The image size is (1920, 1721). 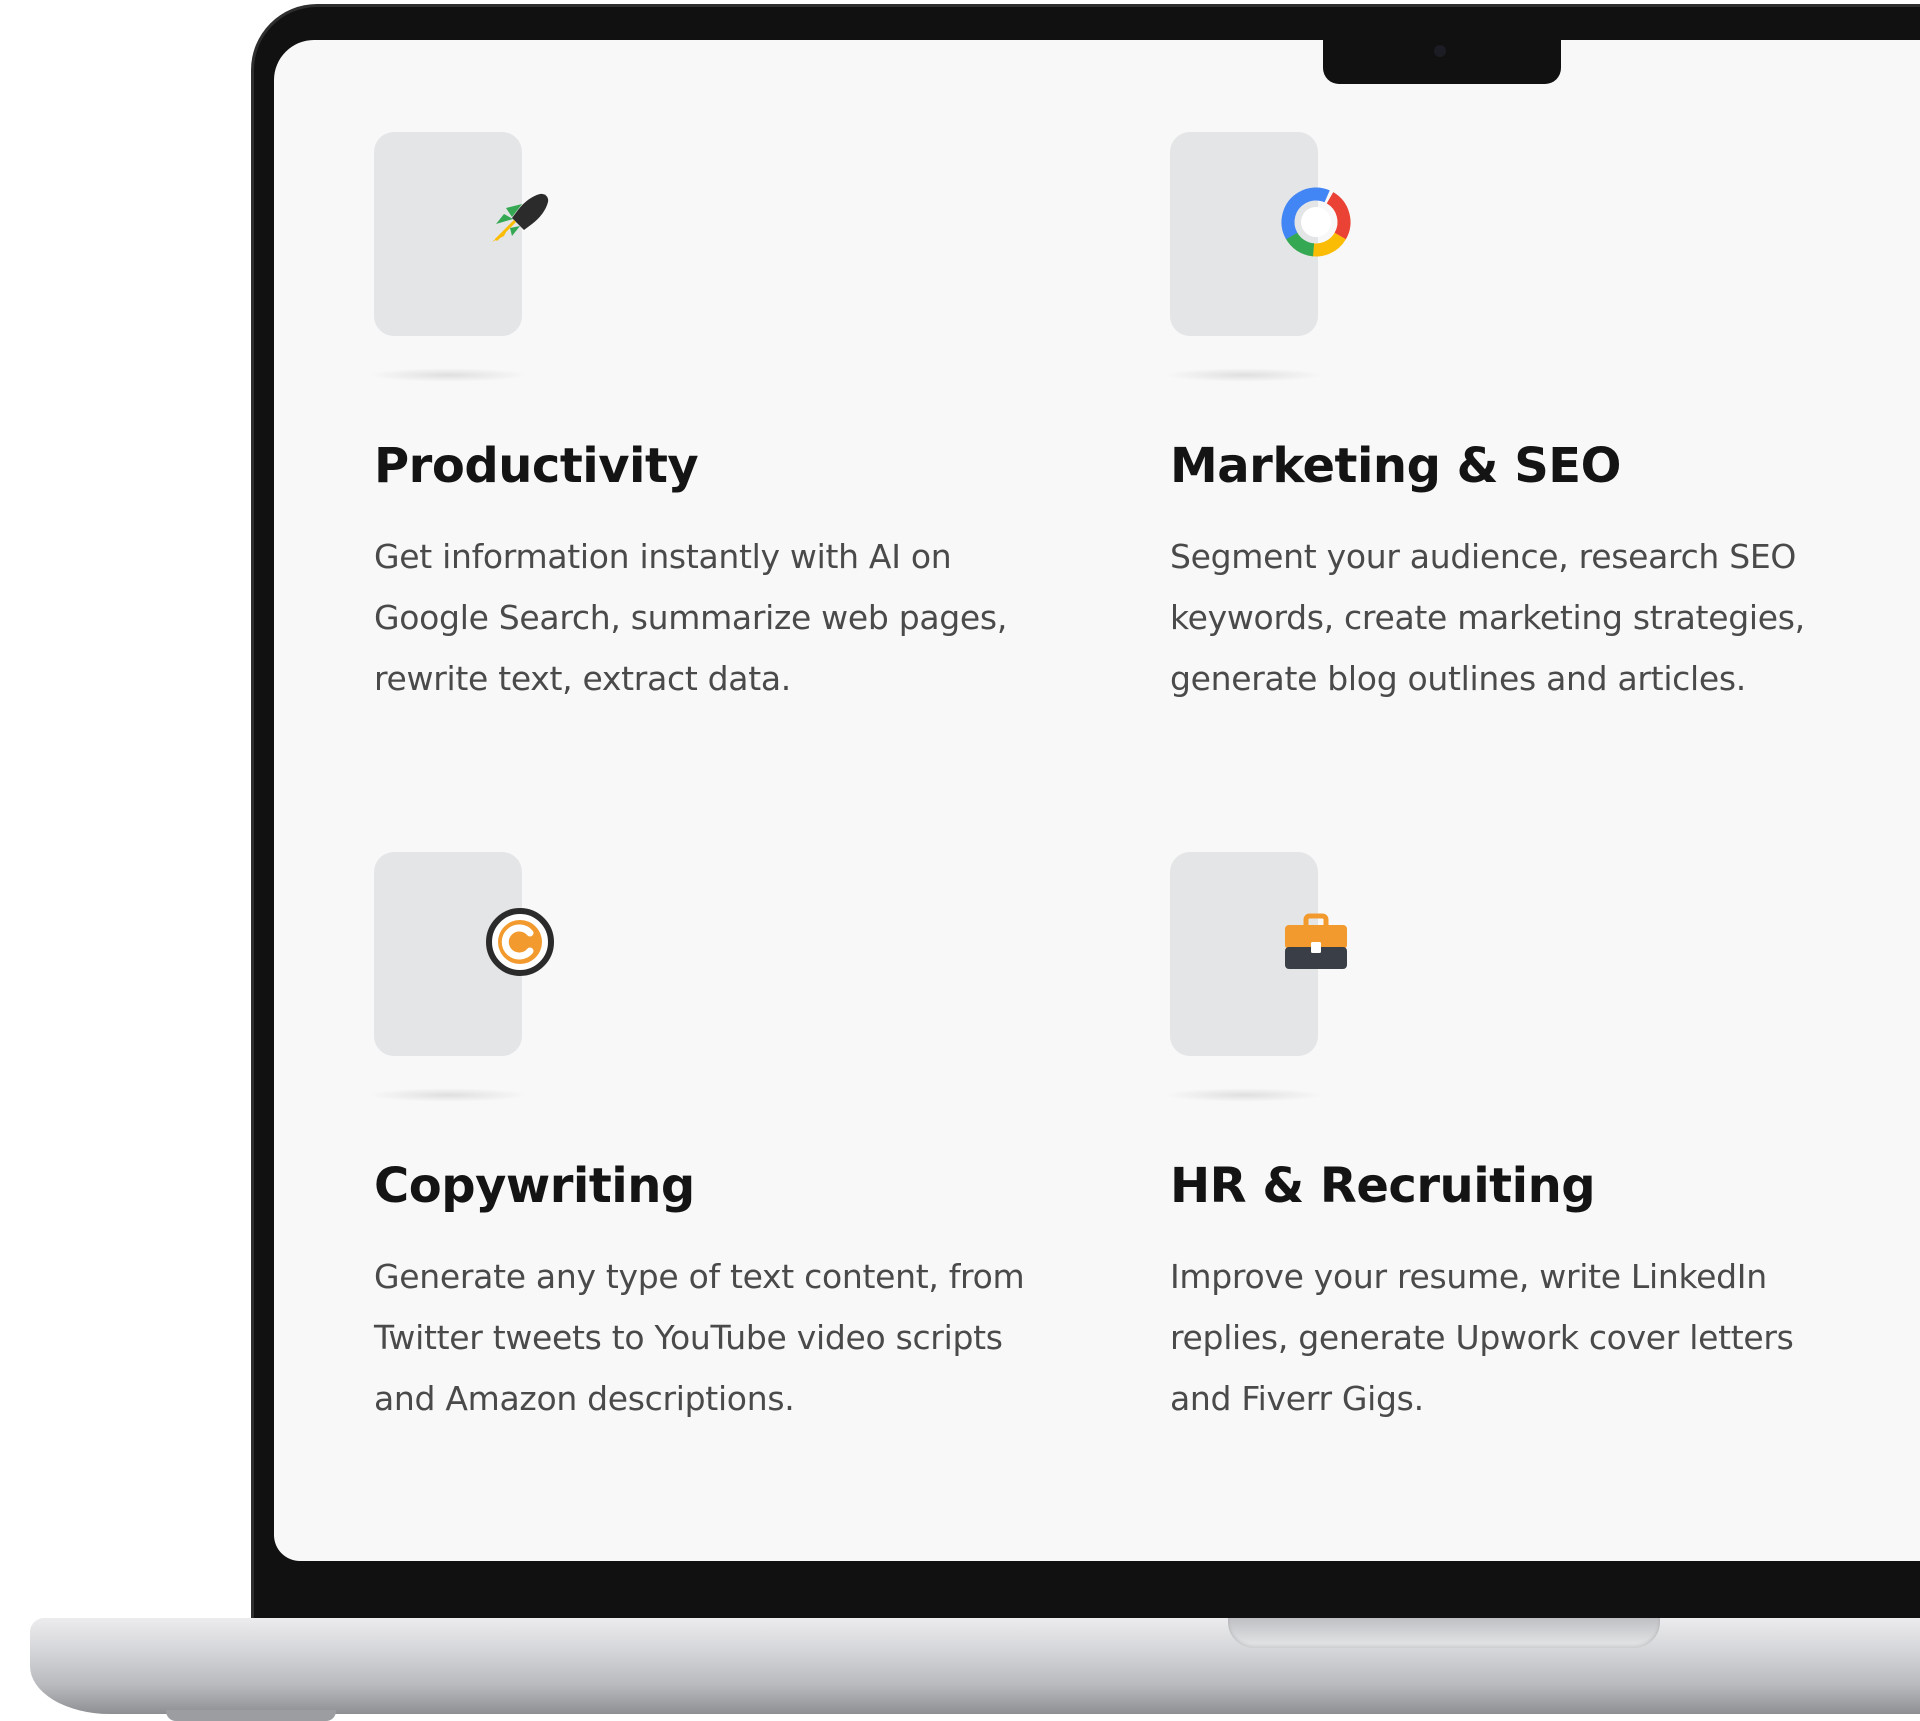 I want to click on feature-title: Marketing & SEO, so click(x=1395, y=466).